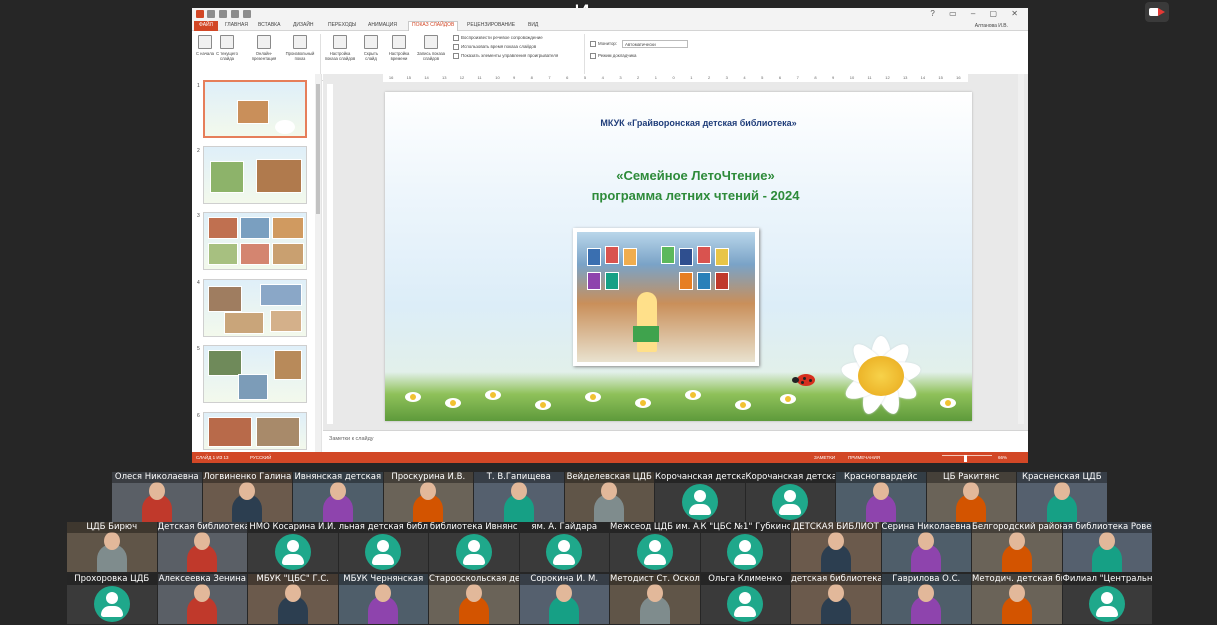 This screenshot has width=1217, height=625. I want to click on participant-tile: детская библиотека, so click(836, 599).